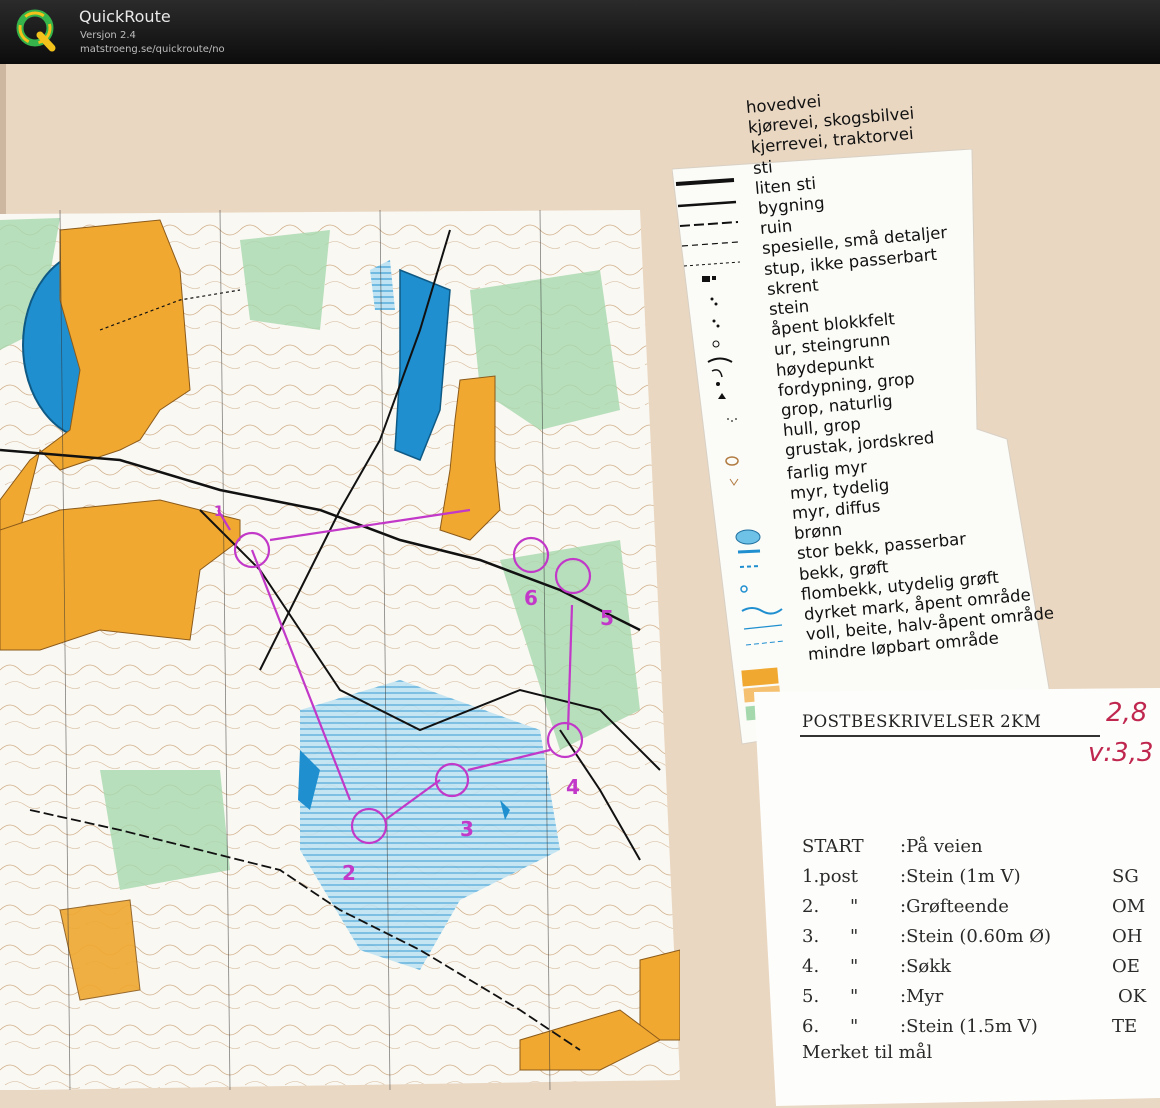  I want to click on app-title: QuickRoute, so click(125, 16).